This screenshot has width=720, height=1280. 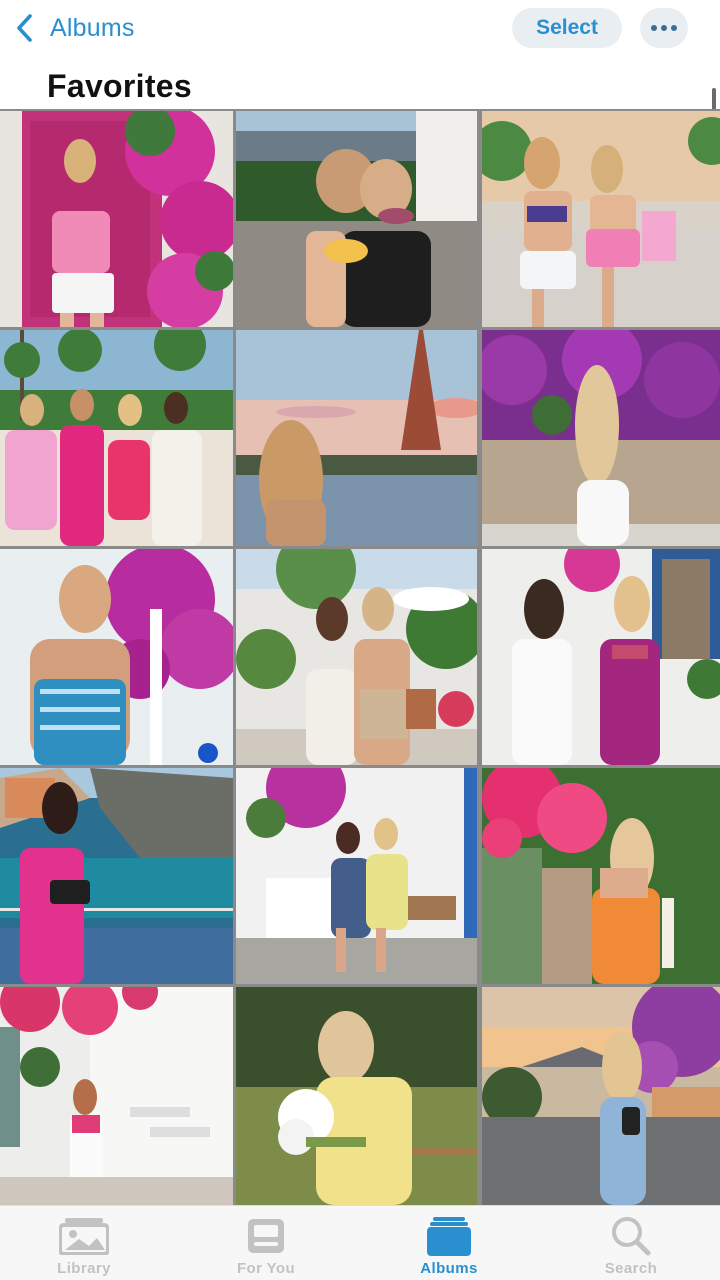 I want to click on albums-icon, so click(x=449, y=1236).